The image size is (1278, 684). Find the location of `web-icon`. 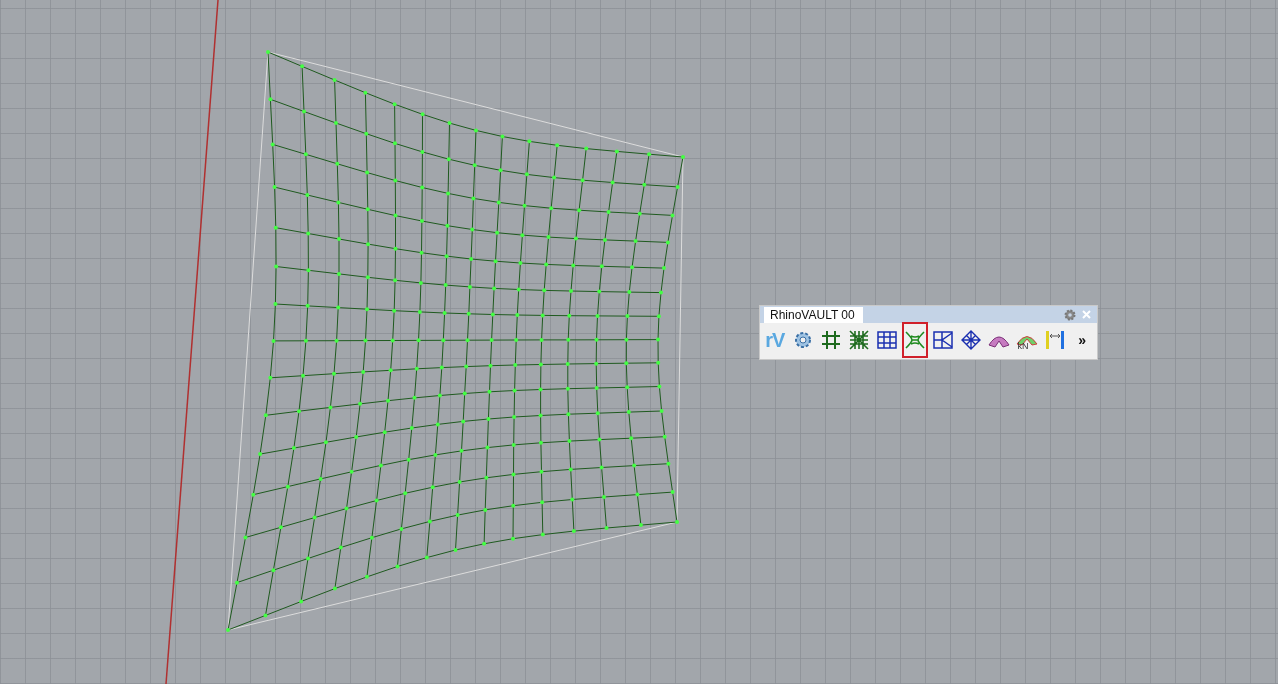

web-icon is located at coordinates (914, 340).